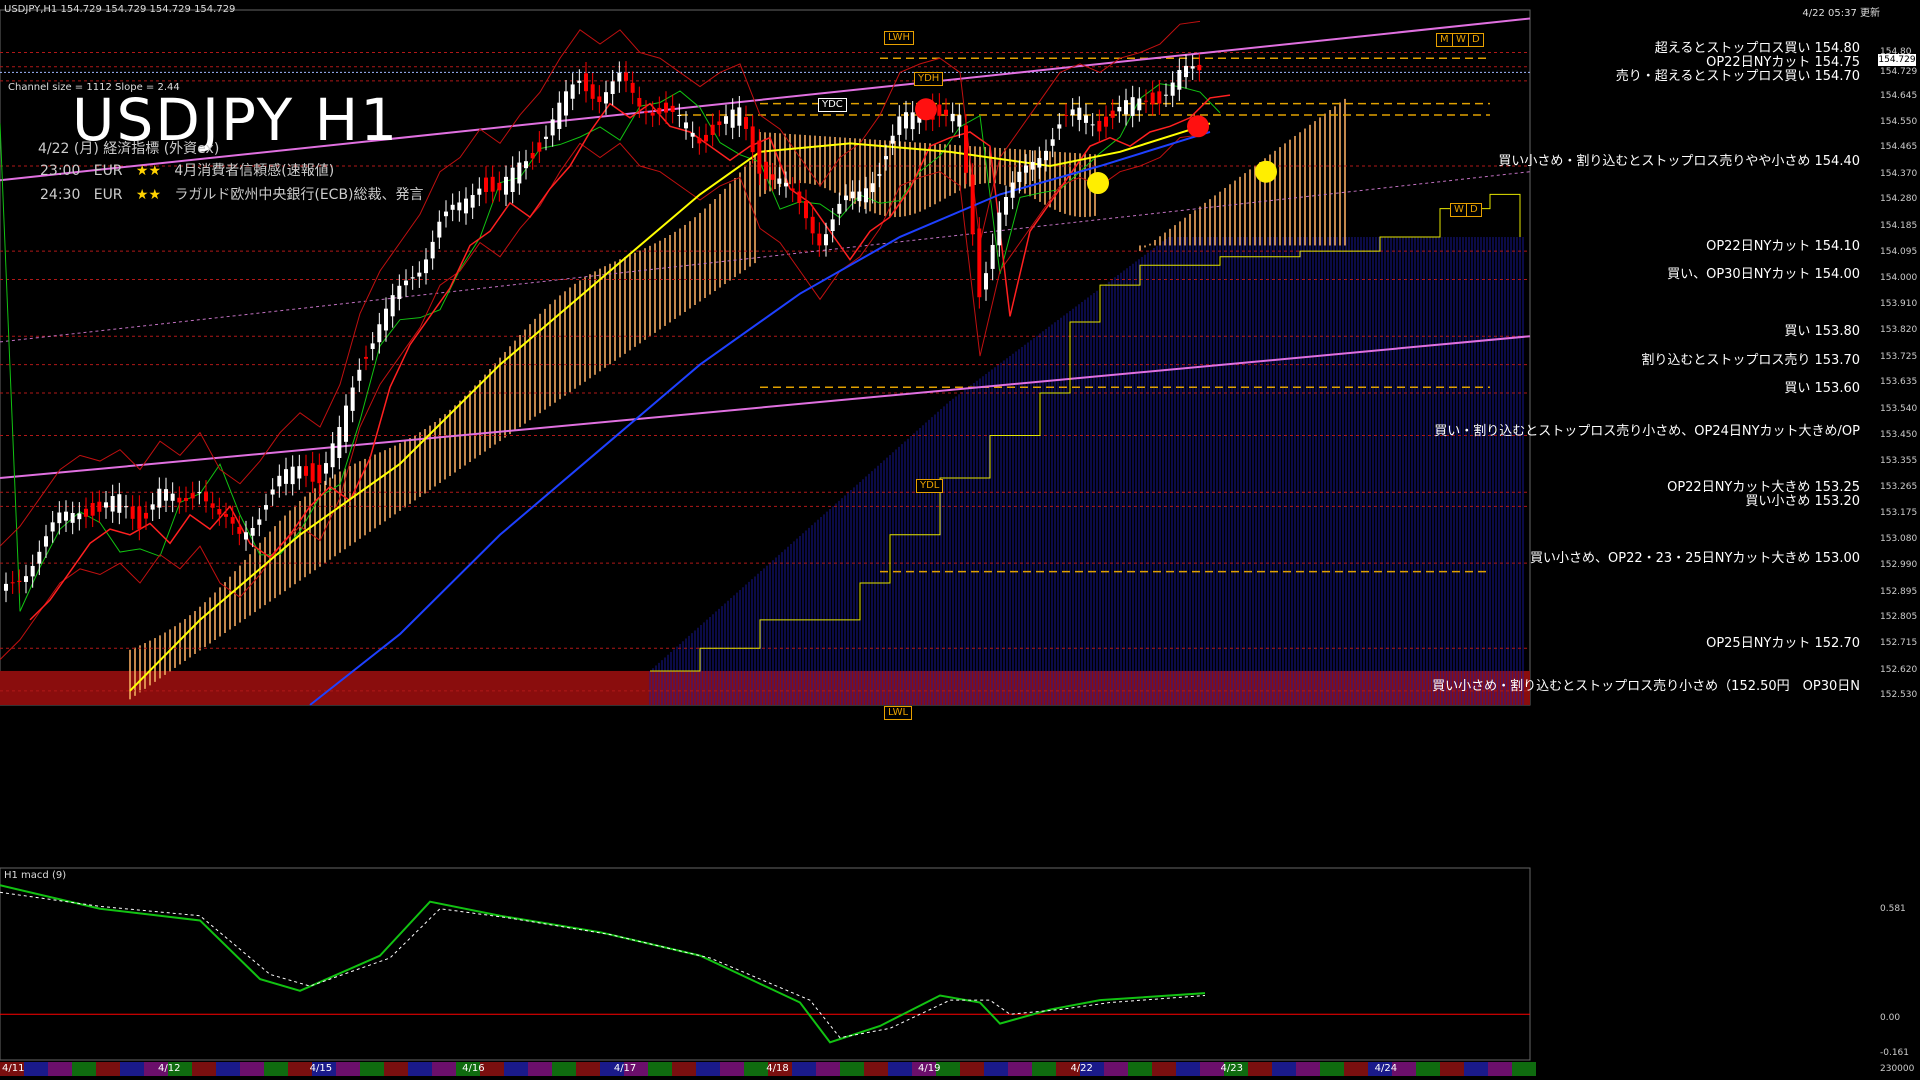  What do you see at coordinates (1695, 559) in the screenshot?
I see `level-label: 買い小さめ、OP22・23・25日NYカット大きめ 153.00` at bounding box center [1695, 559].